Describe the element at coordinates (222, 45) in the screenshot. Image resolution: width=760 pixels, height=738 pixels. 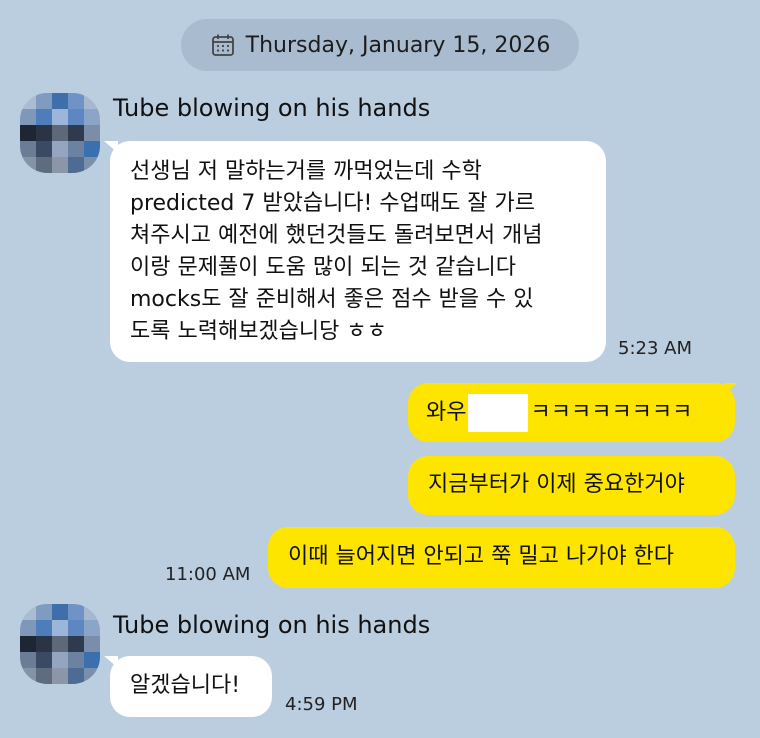
I see `calendar-icon` at that location.